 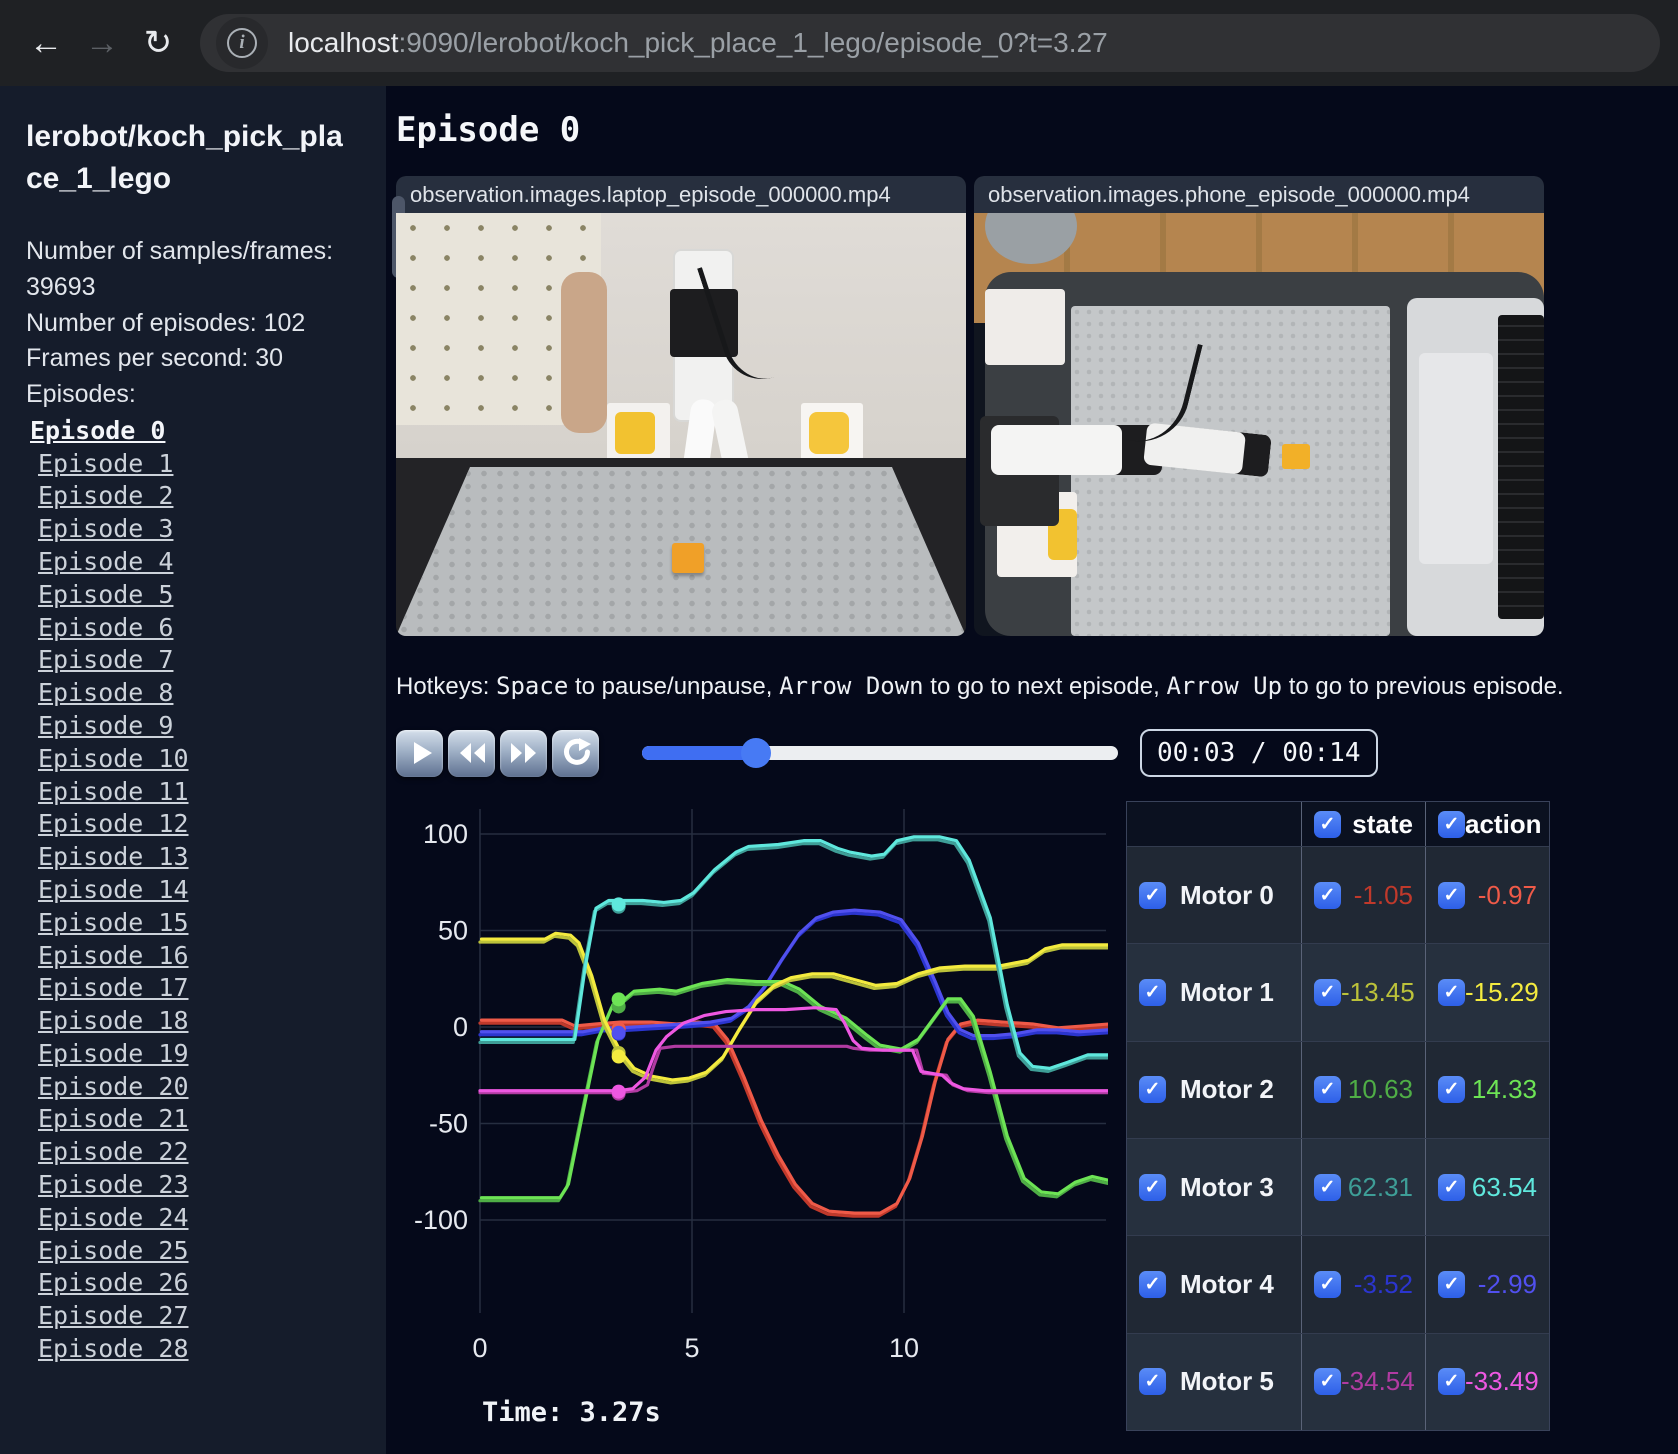 What do you see at coordinates (691, 1348) in the screenshot?
I see `svg-text: 5` at bounding box center [691, 1348].